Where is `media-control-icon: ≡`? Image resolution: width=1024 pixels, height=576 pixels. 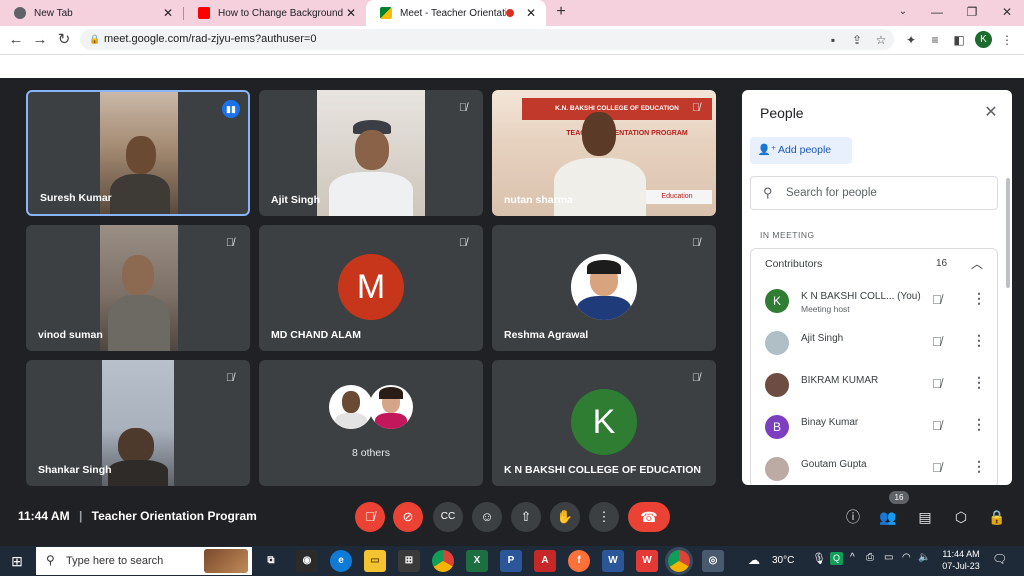
media-control-icon: ≡ is located at coordinates (935, 40).